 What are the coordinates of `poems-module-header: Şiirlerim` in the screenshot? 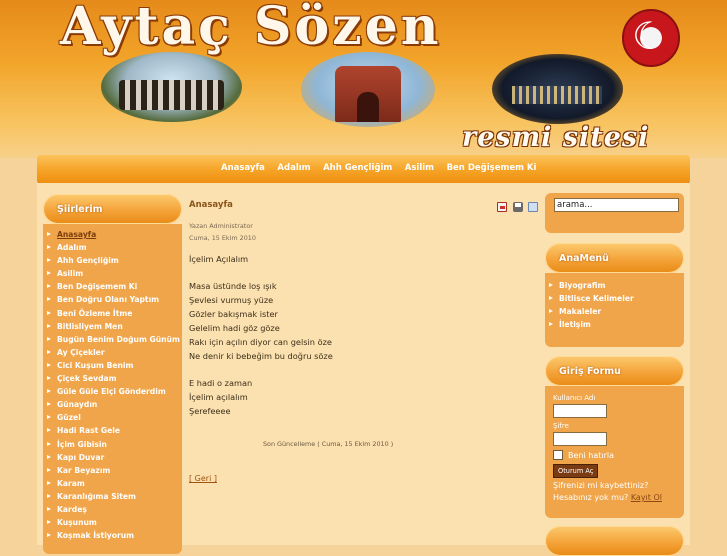 It's located at (112, 209).